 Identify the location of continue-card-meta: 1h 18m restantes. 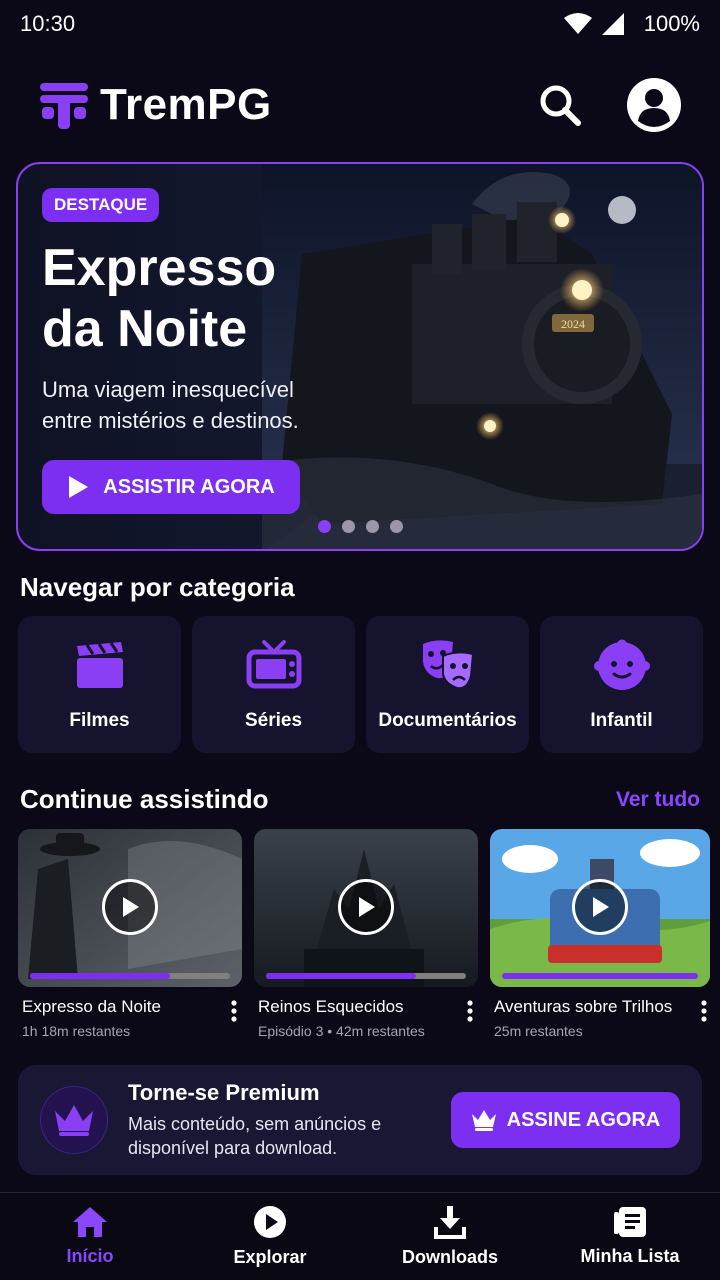
(76, 1031).